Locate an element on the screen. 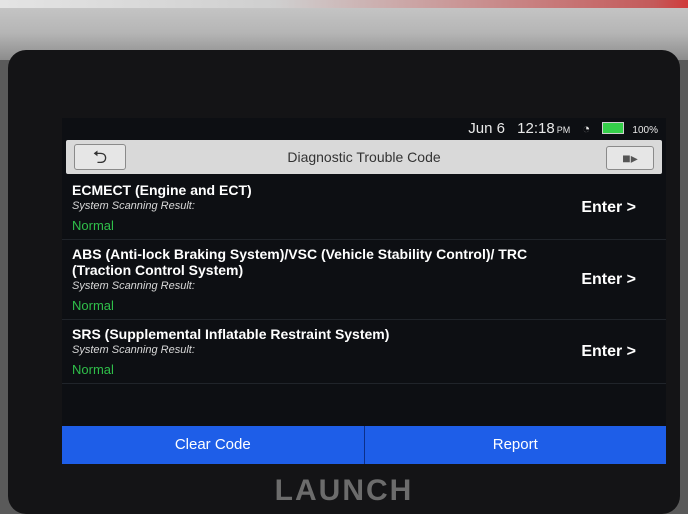  battery-percent: 100% is located at coordinates (645, 130).